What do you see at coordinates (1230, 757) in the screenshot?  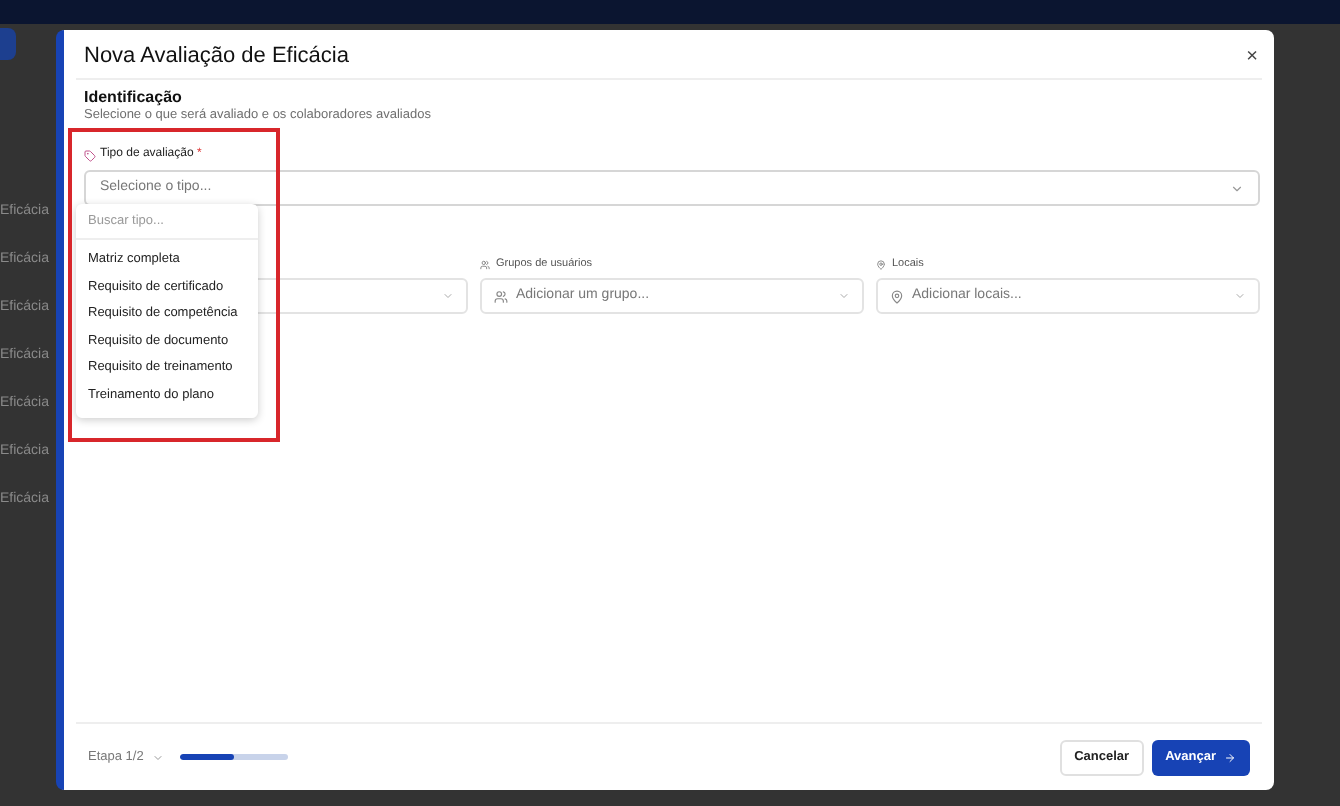 I see `arrow-right-icon` at bounding box center [1230, 757].